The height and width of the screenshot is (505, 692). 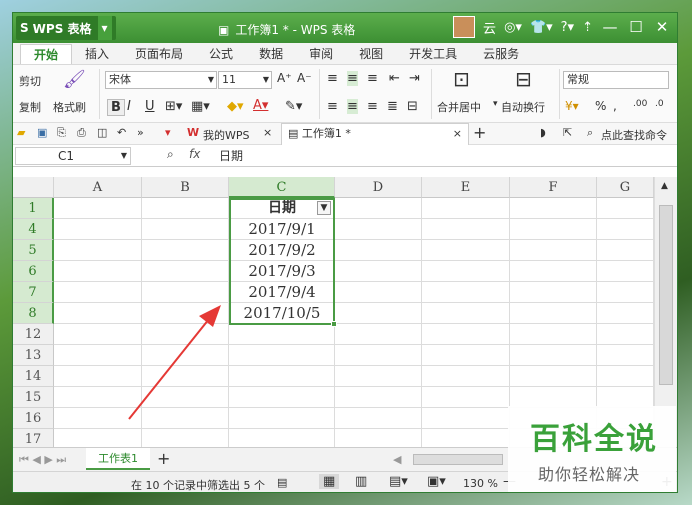 What do you see at coordinates (210, 316) in the screenshot?
I see `arrow-head` at bounding box center [210, 316].